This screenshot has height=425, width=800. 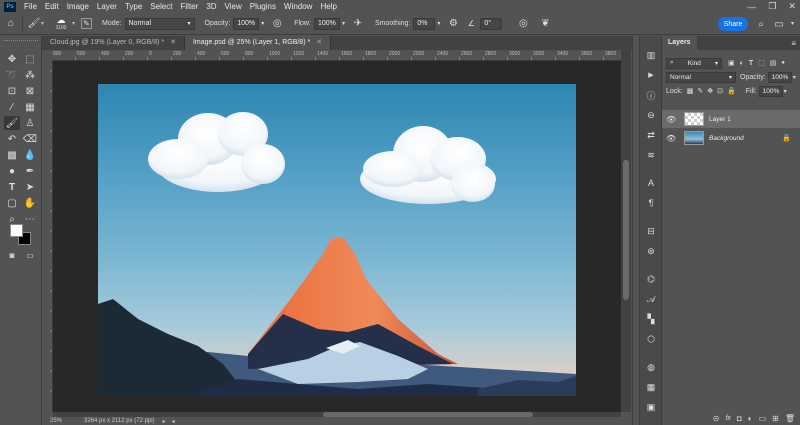 What do you see at coordinates (107, 6) in the screenshot?
I see `menu-layer: Layer` at bounding box center [107, 6].